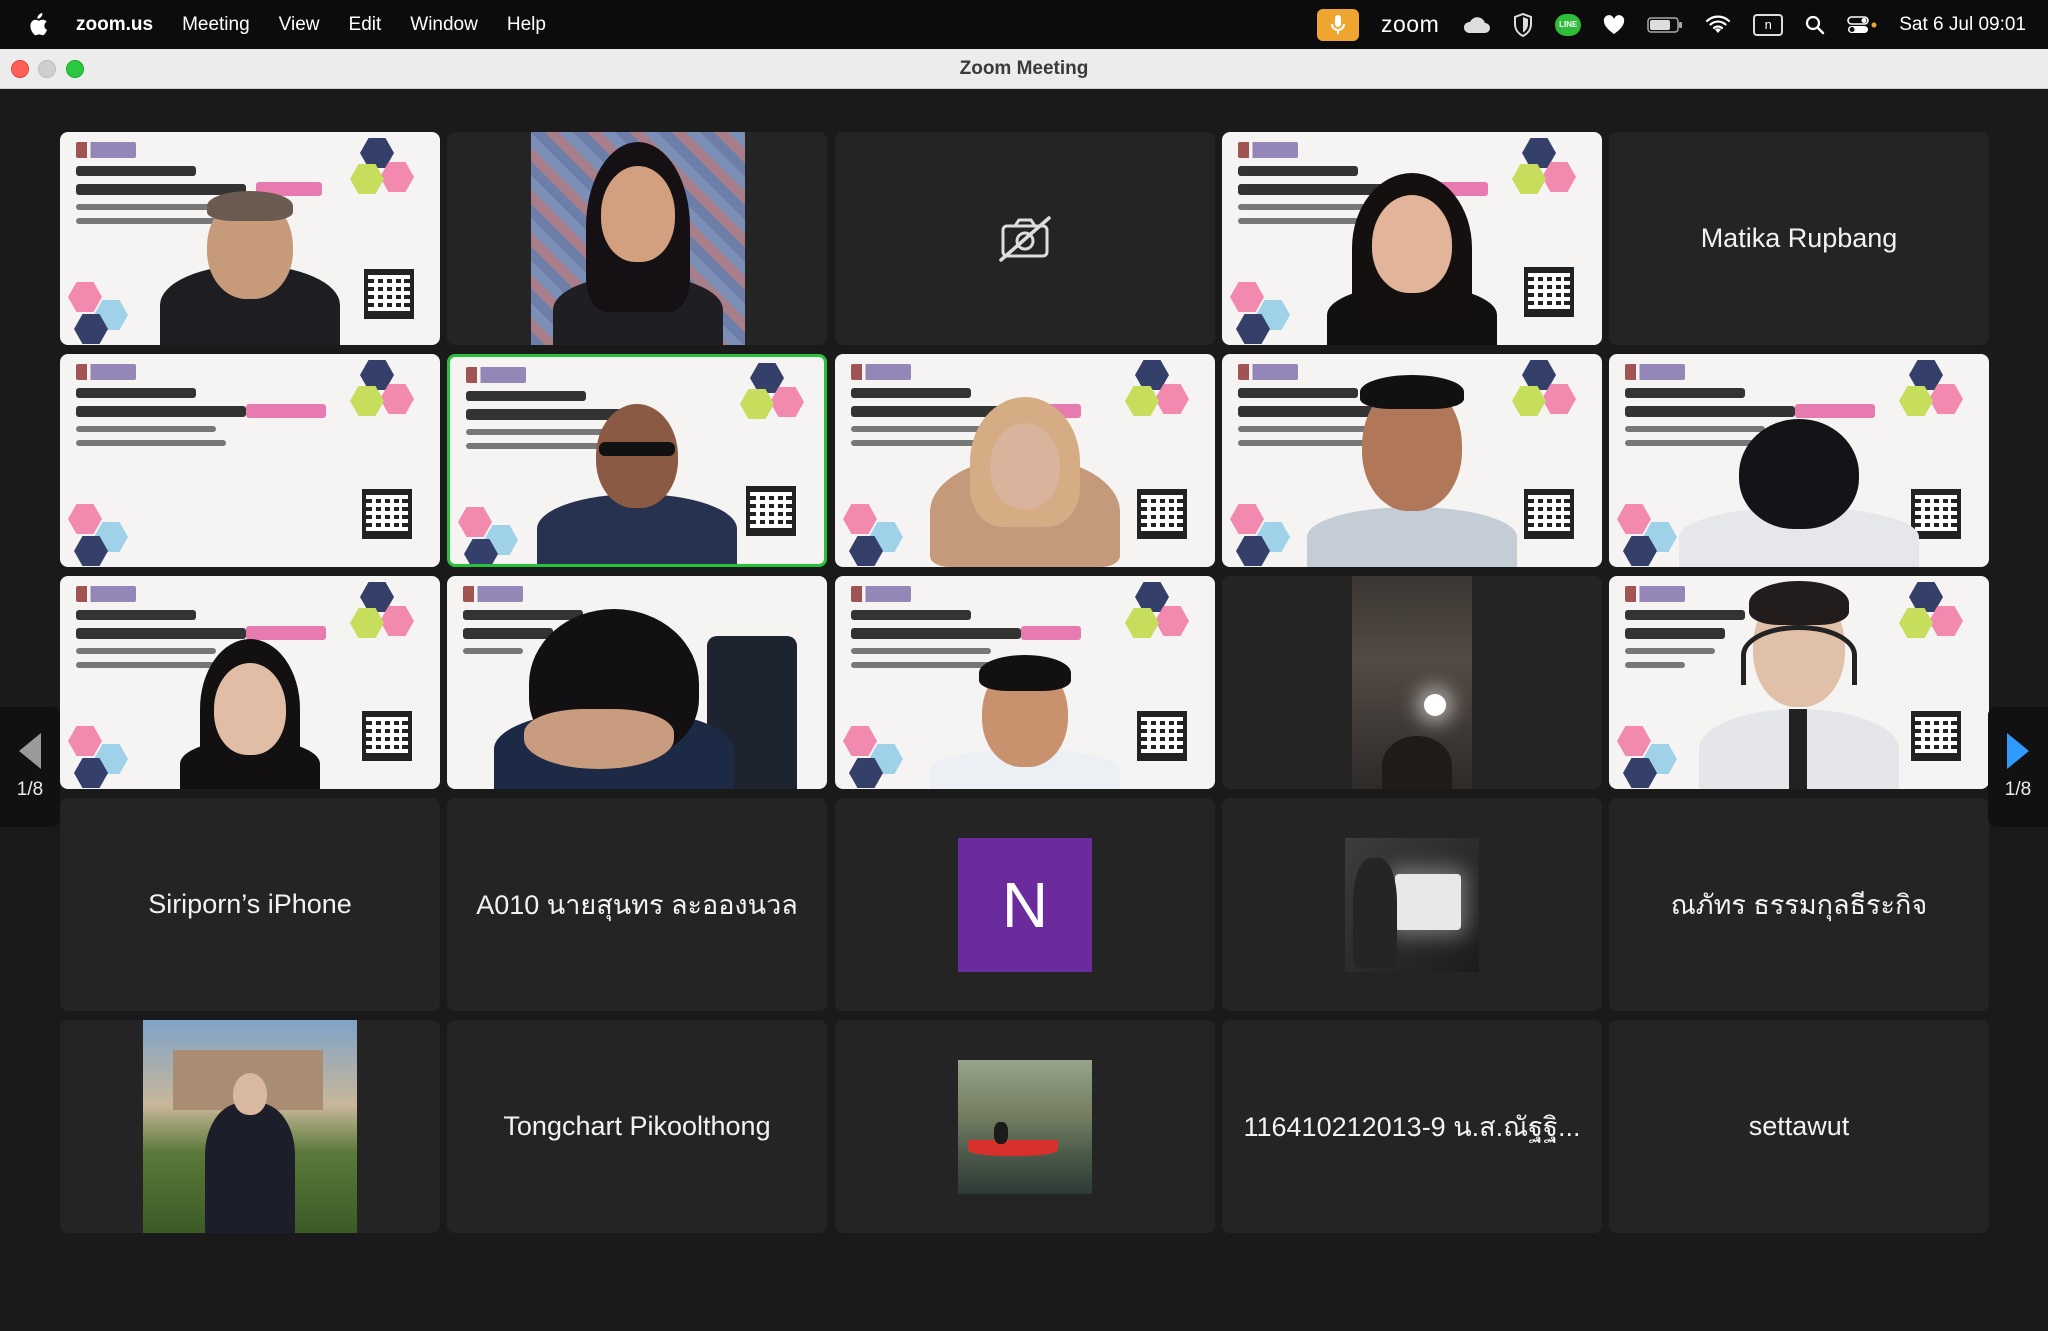  I want to click on participant-tile-camera-off, so click(1025, 238).